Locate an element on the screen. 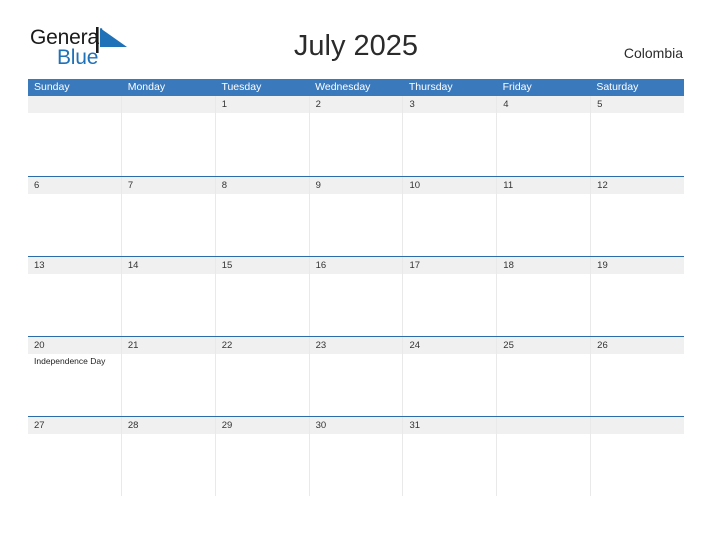  calendar-day-cell: 30 is located at coordinates (356, 456).